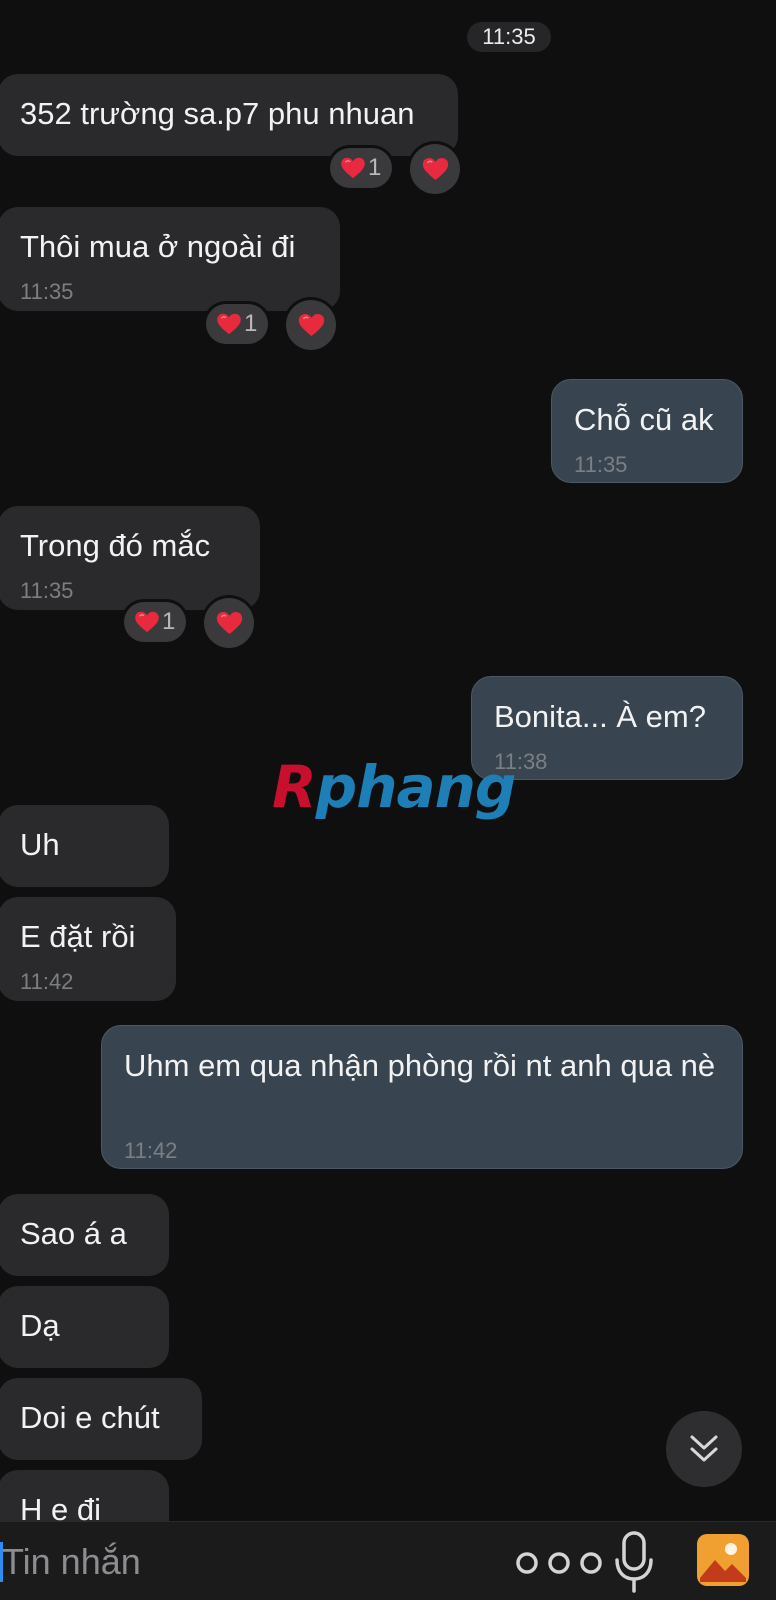 This screenshot has height=1600, width=776. I want to click on message-text: Uh, so click(40, 844).